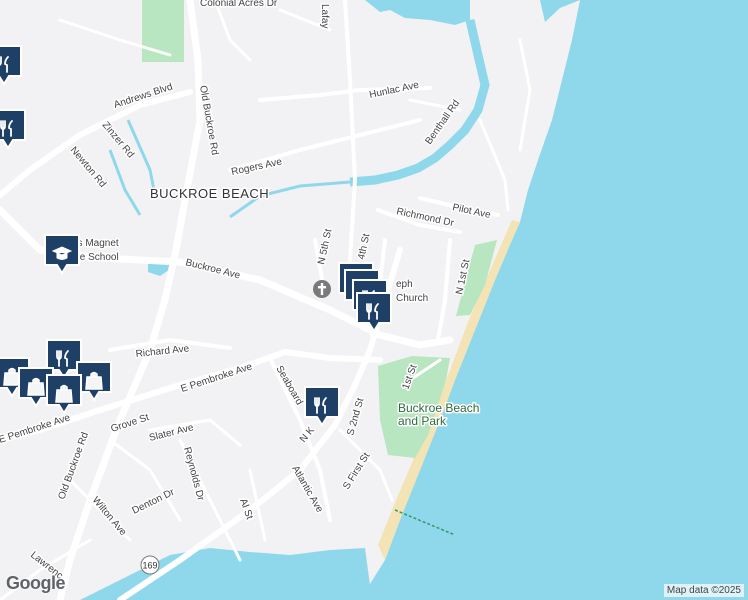 This screenshot has width=748, height=600. What do you see at coordinates (324, 16) in the screenshot?
I see `street-label-lafayette: Lafay` at bounding box center [324, 16].